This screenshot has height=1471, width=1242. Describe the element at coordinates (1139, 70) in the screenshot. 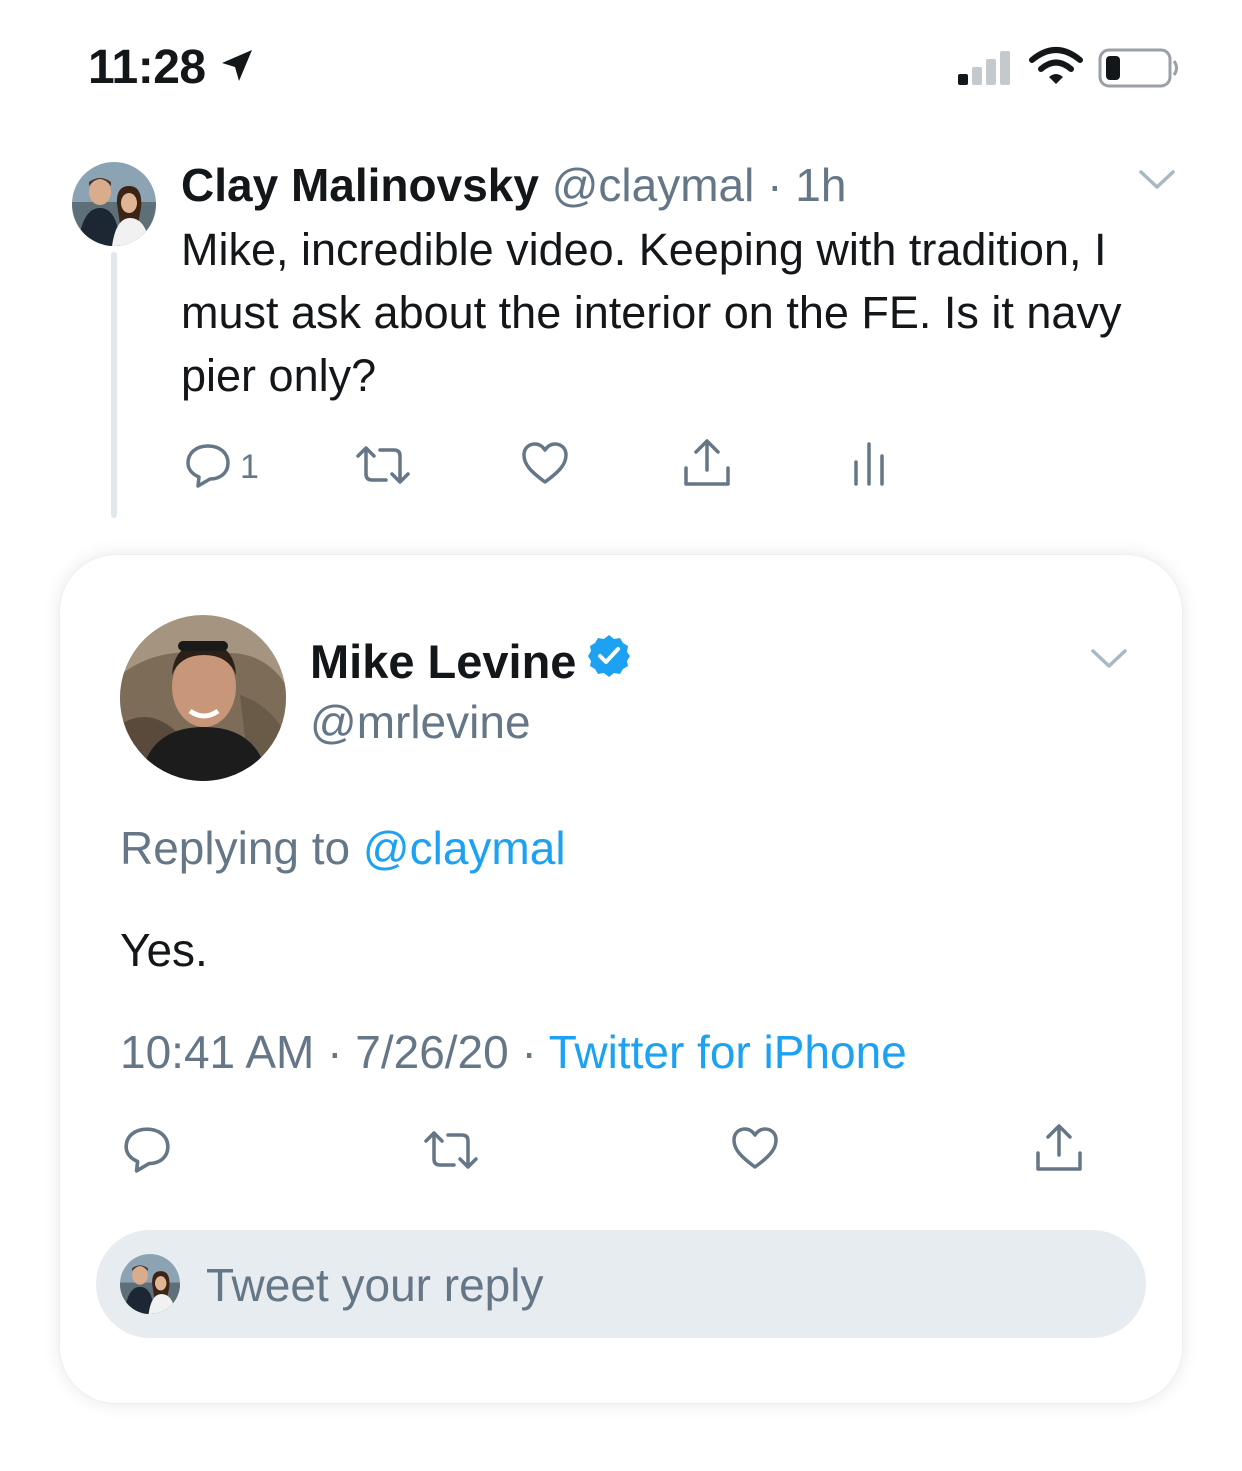

I see `battery-icon` at that location.